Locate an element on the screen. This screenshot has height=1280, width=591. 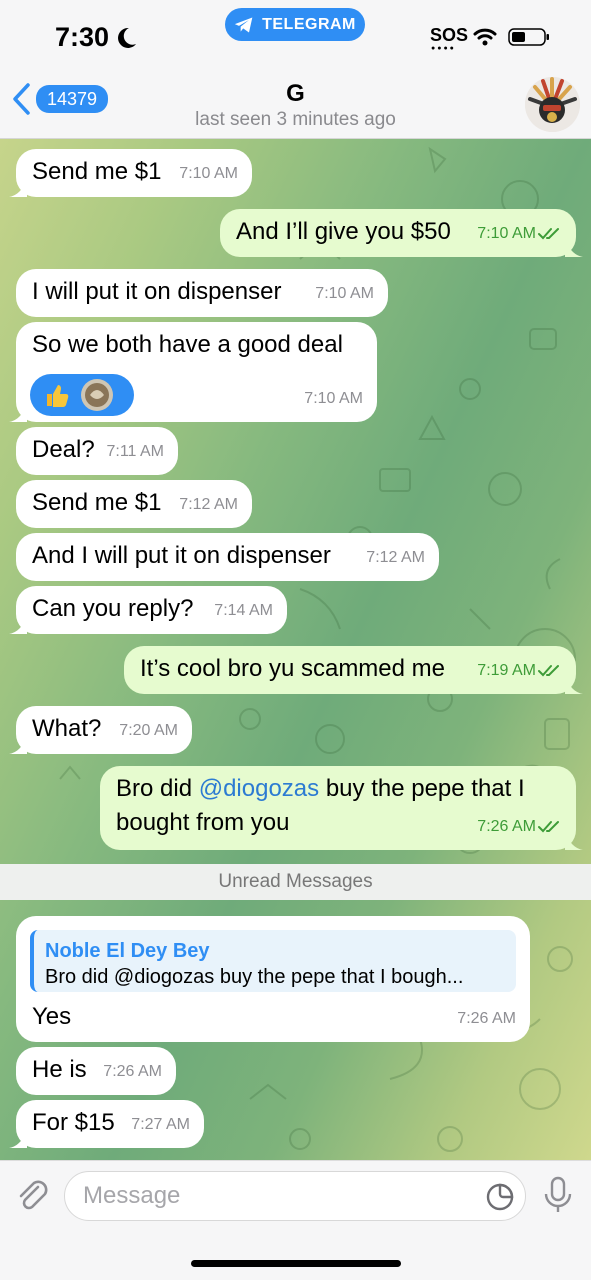
telegram-pill: TELEGRAM is located at coordinates (295, 24).